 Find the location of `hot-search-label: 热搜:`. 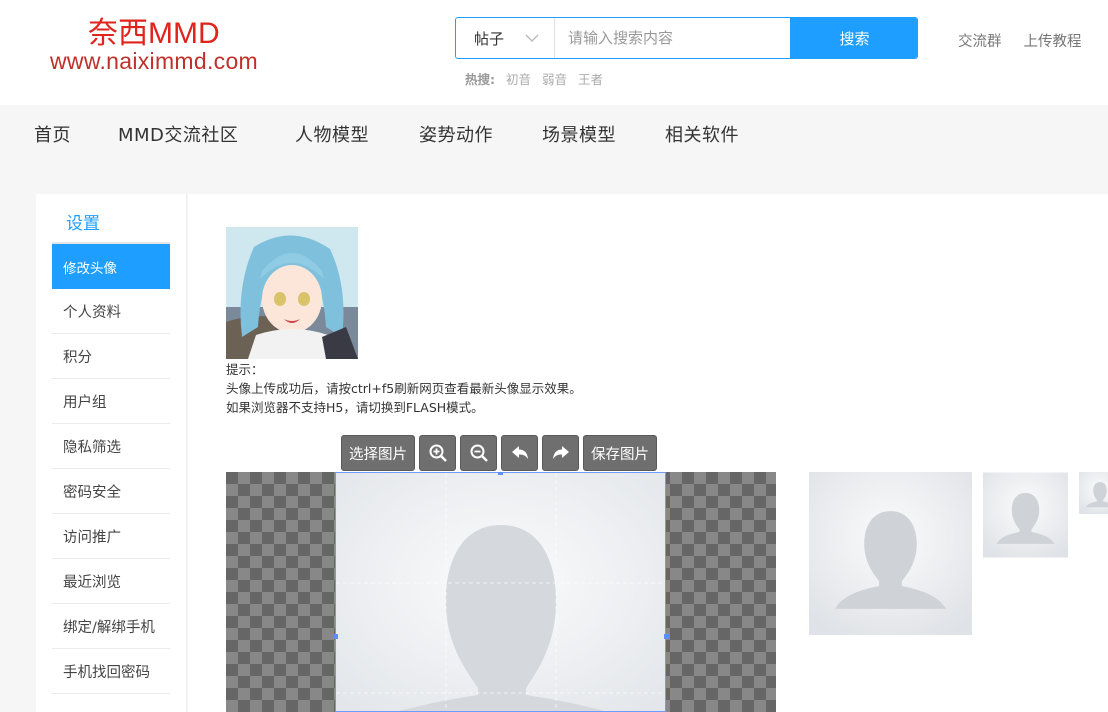

hot-search-label: 热搜: is located at coordinates (480, 79).